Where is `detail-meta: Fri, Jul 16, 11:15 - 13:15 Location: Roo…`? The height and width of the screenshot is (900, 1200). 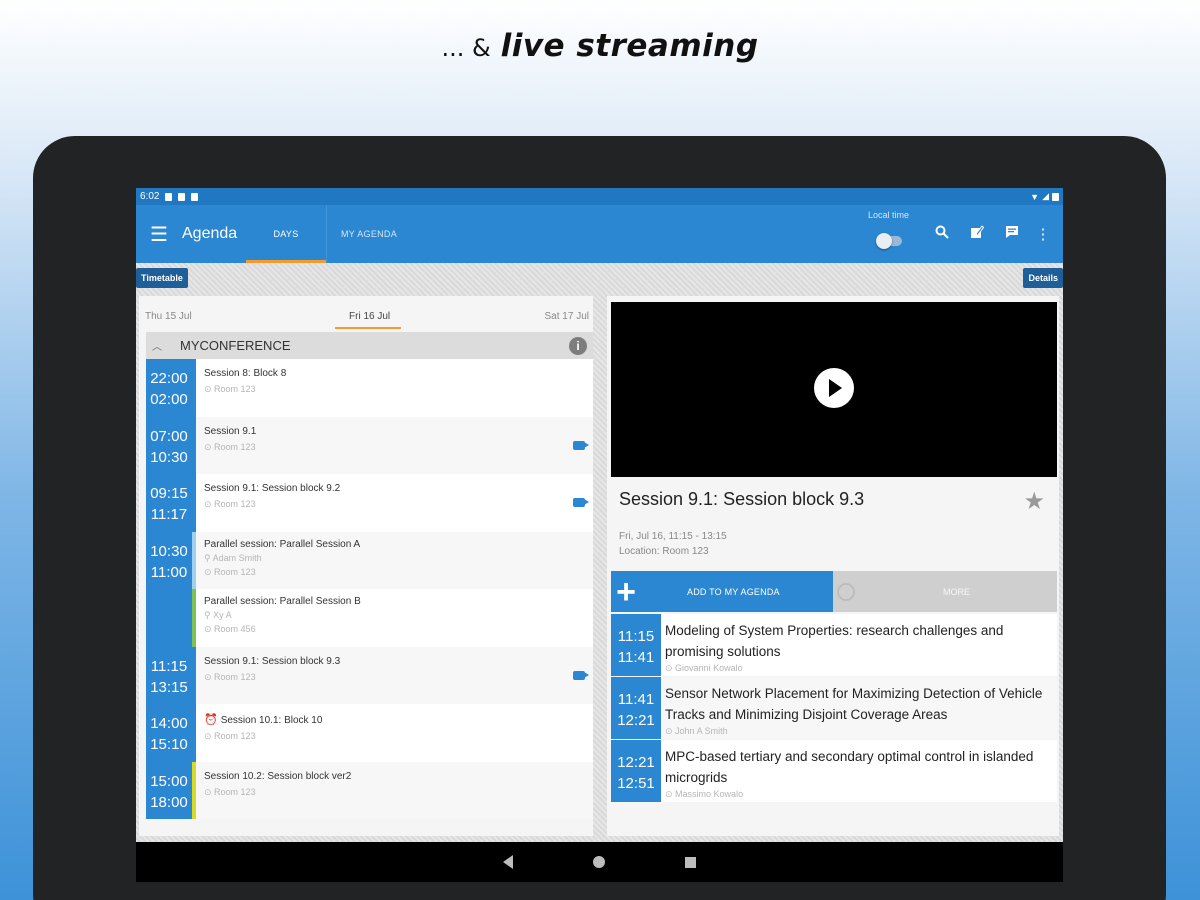
detail-meta: Fri, Jul 16, 11:15 - 13:15 Location: Roo… is located at coordinates (673, 544).